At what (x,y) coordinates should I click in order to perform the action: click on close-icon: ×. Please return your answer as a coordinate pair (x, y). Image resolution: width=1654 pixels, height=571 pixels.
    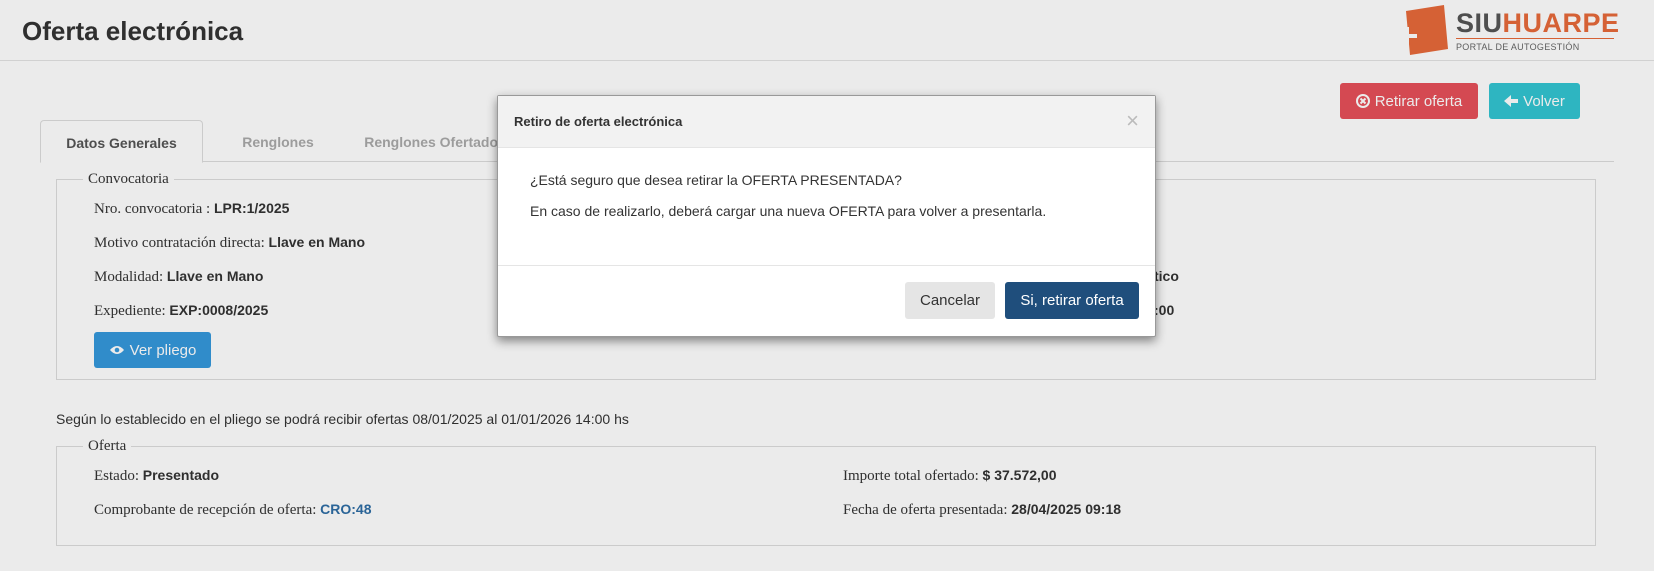
    Looking at the image, I should click on (1132, 121).